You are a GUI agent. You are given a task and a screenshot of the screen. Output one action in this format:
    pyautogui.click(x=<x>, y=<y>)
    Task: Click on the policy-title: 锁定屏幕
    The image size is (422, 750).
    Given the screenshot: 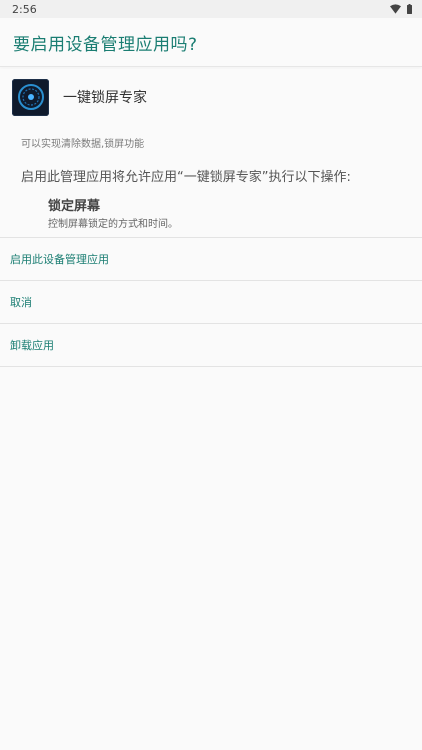 What is the action you would take?
    pyautogui.click(x=74, y=206)
    